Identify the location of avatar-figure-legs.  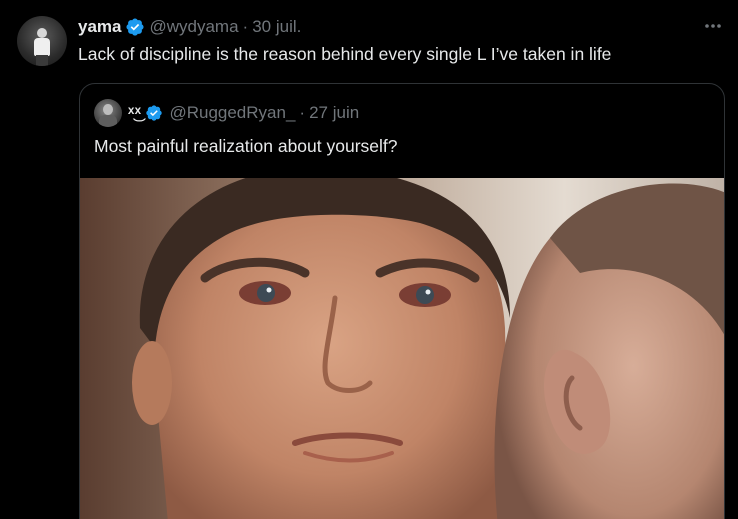
(42, 60).